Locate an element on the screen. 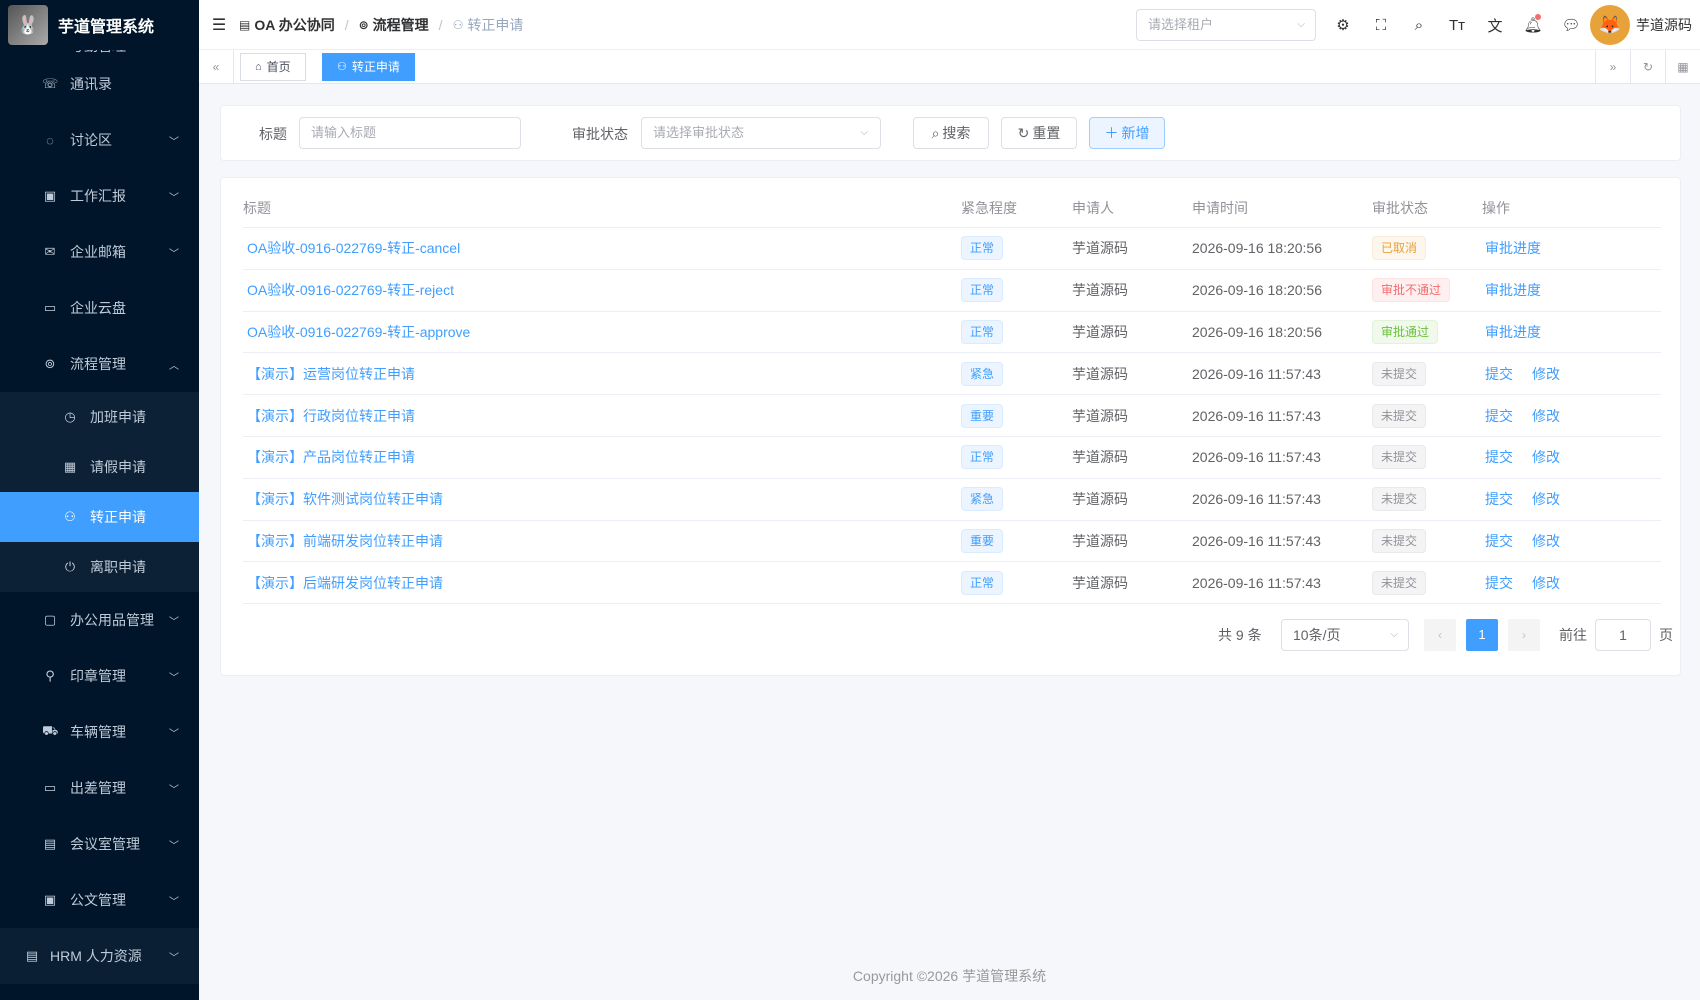 The width and height of the screenshot is (1700, 1000). prev-page-button: ‹ is located at coordinates (1440, 635).